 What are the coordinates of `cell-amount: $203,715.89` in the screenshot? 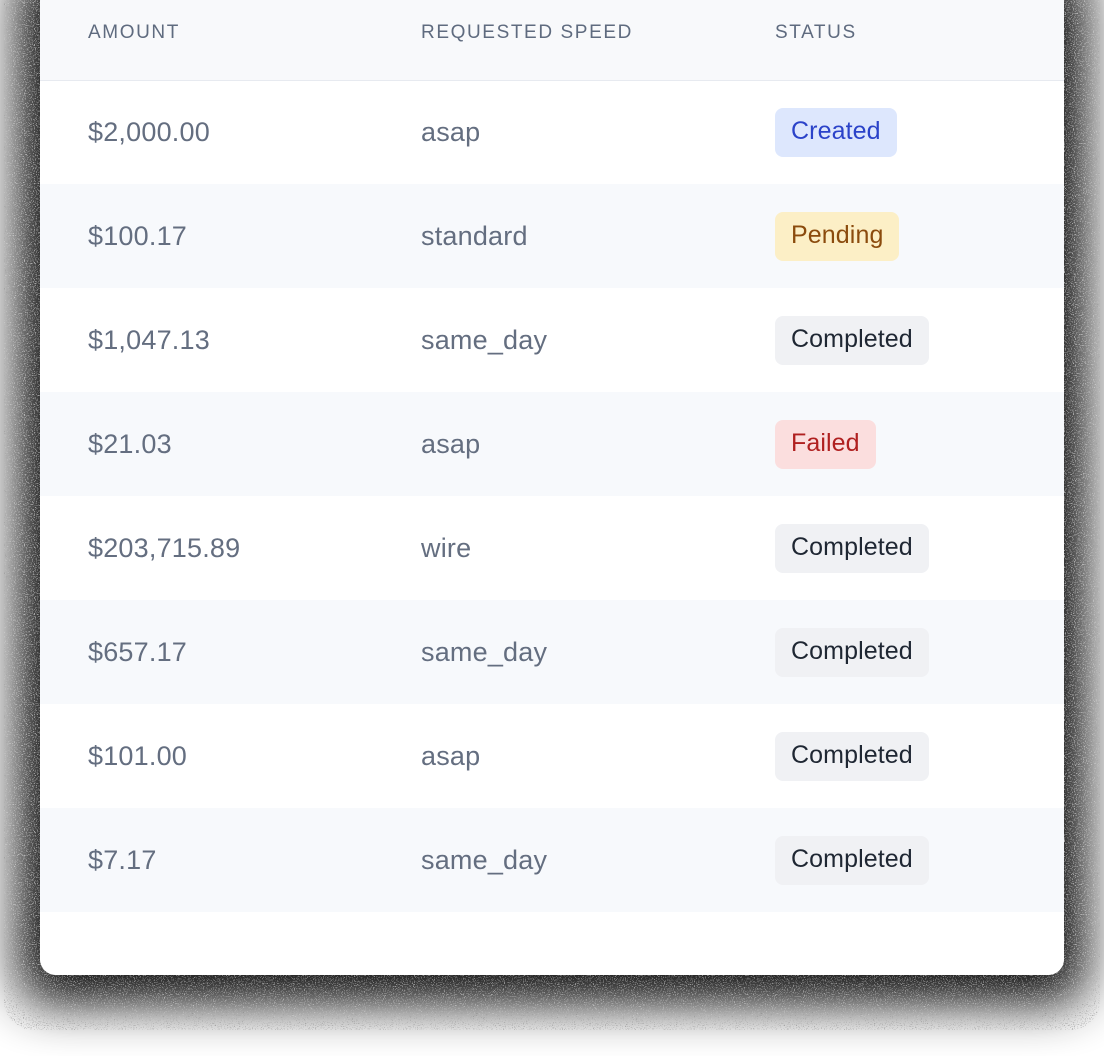 It's located at (206, 548).